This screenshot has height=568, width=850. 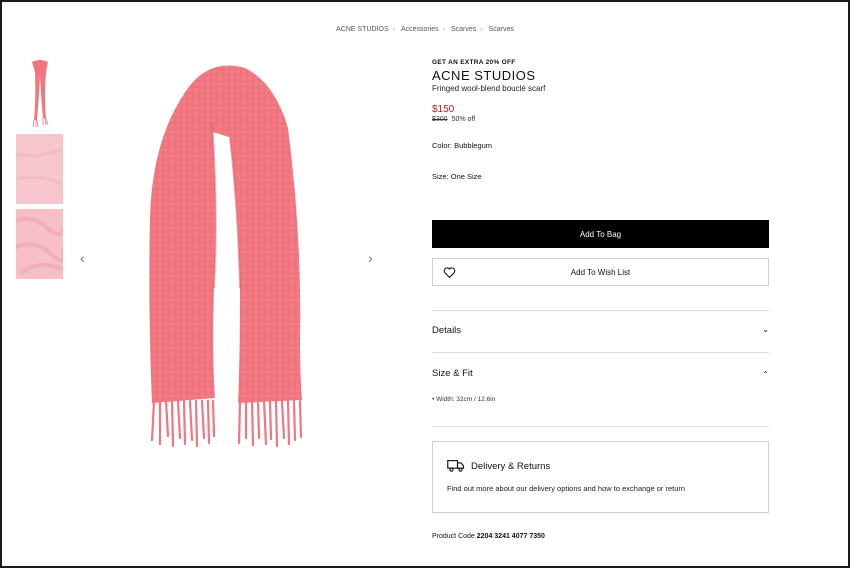 What do you see at coordinates (484, 75) in the screenshot?
I see `product-brand: ACNE STUDIOS` at bounding box center [484, 75].